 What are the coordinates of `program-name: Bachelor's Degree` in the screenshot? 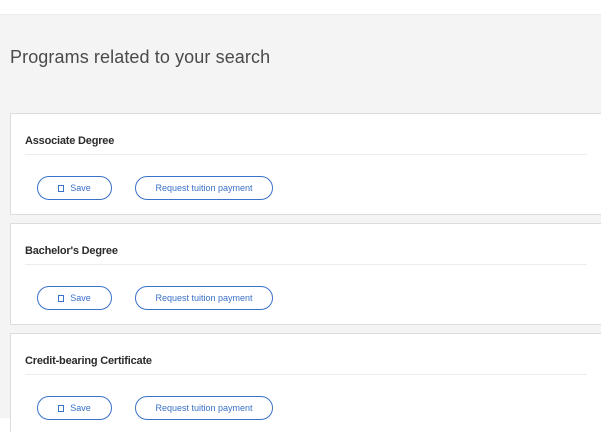 It's located at (71, 251).